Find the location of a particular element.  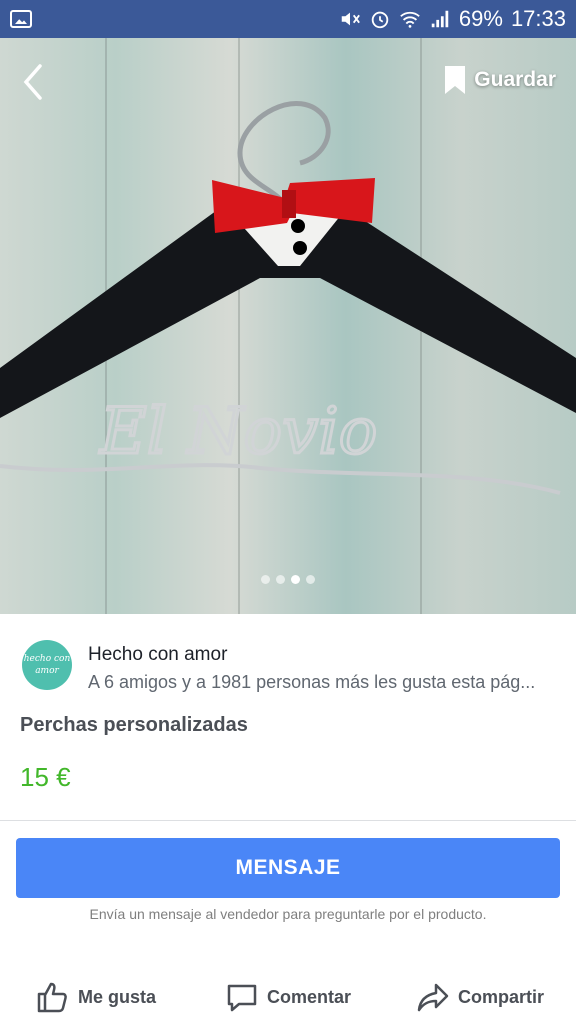

like-button: Me gusta is located at coordinates (96, 997).